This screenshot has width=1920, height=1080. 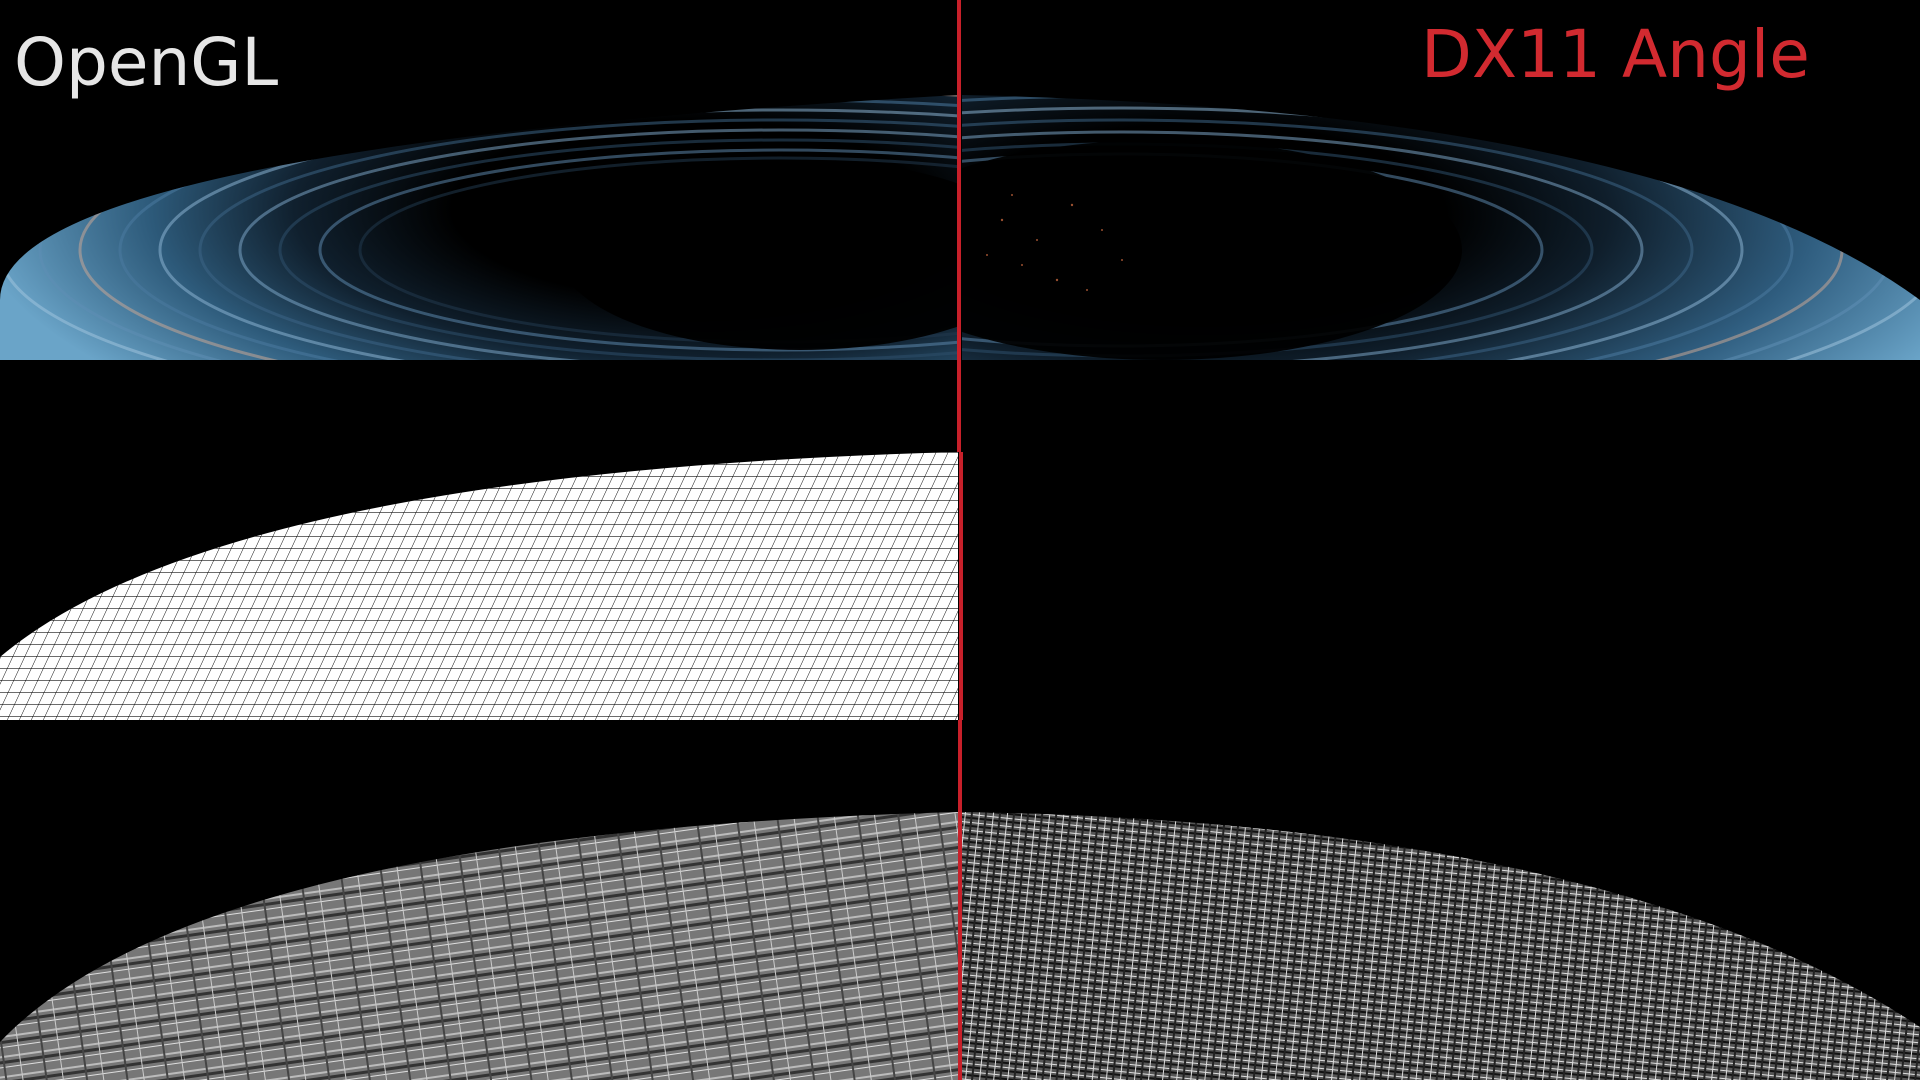 What do you see at coordinates (1615, 54) in the screenshot?
I see `dx11-angle-label: DX11 Angle` at bounding box center [1615, 54].